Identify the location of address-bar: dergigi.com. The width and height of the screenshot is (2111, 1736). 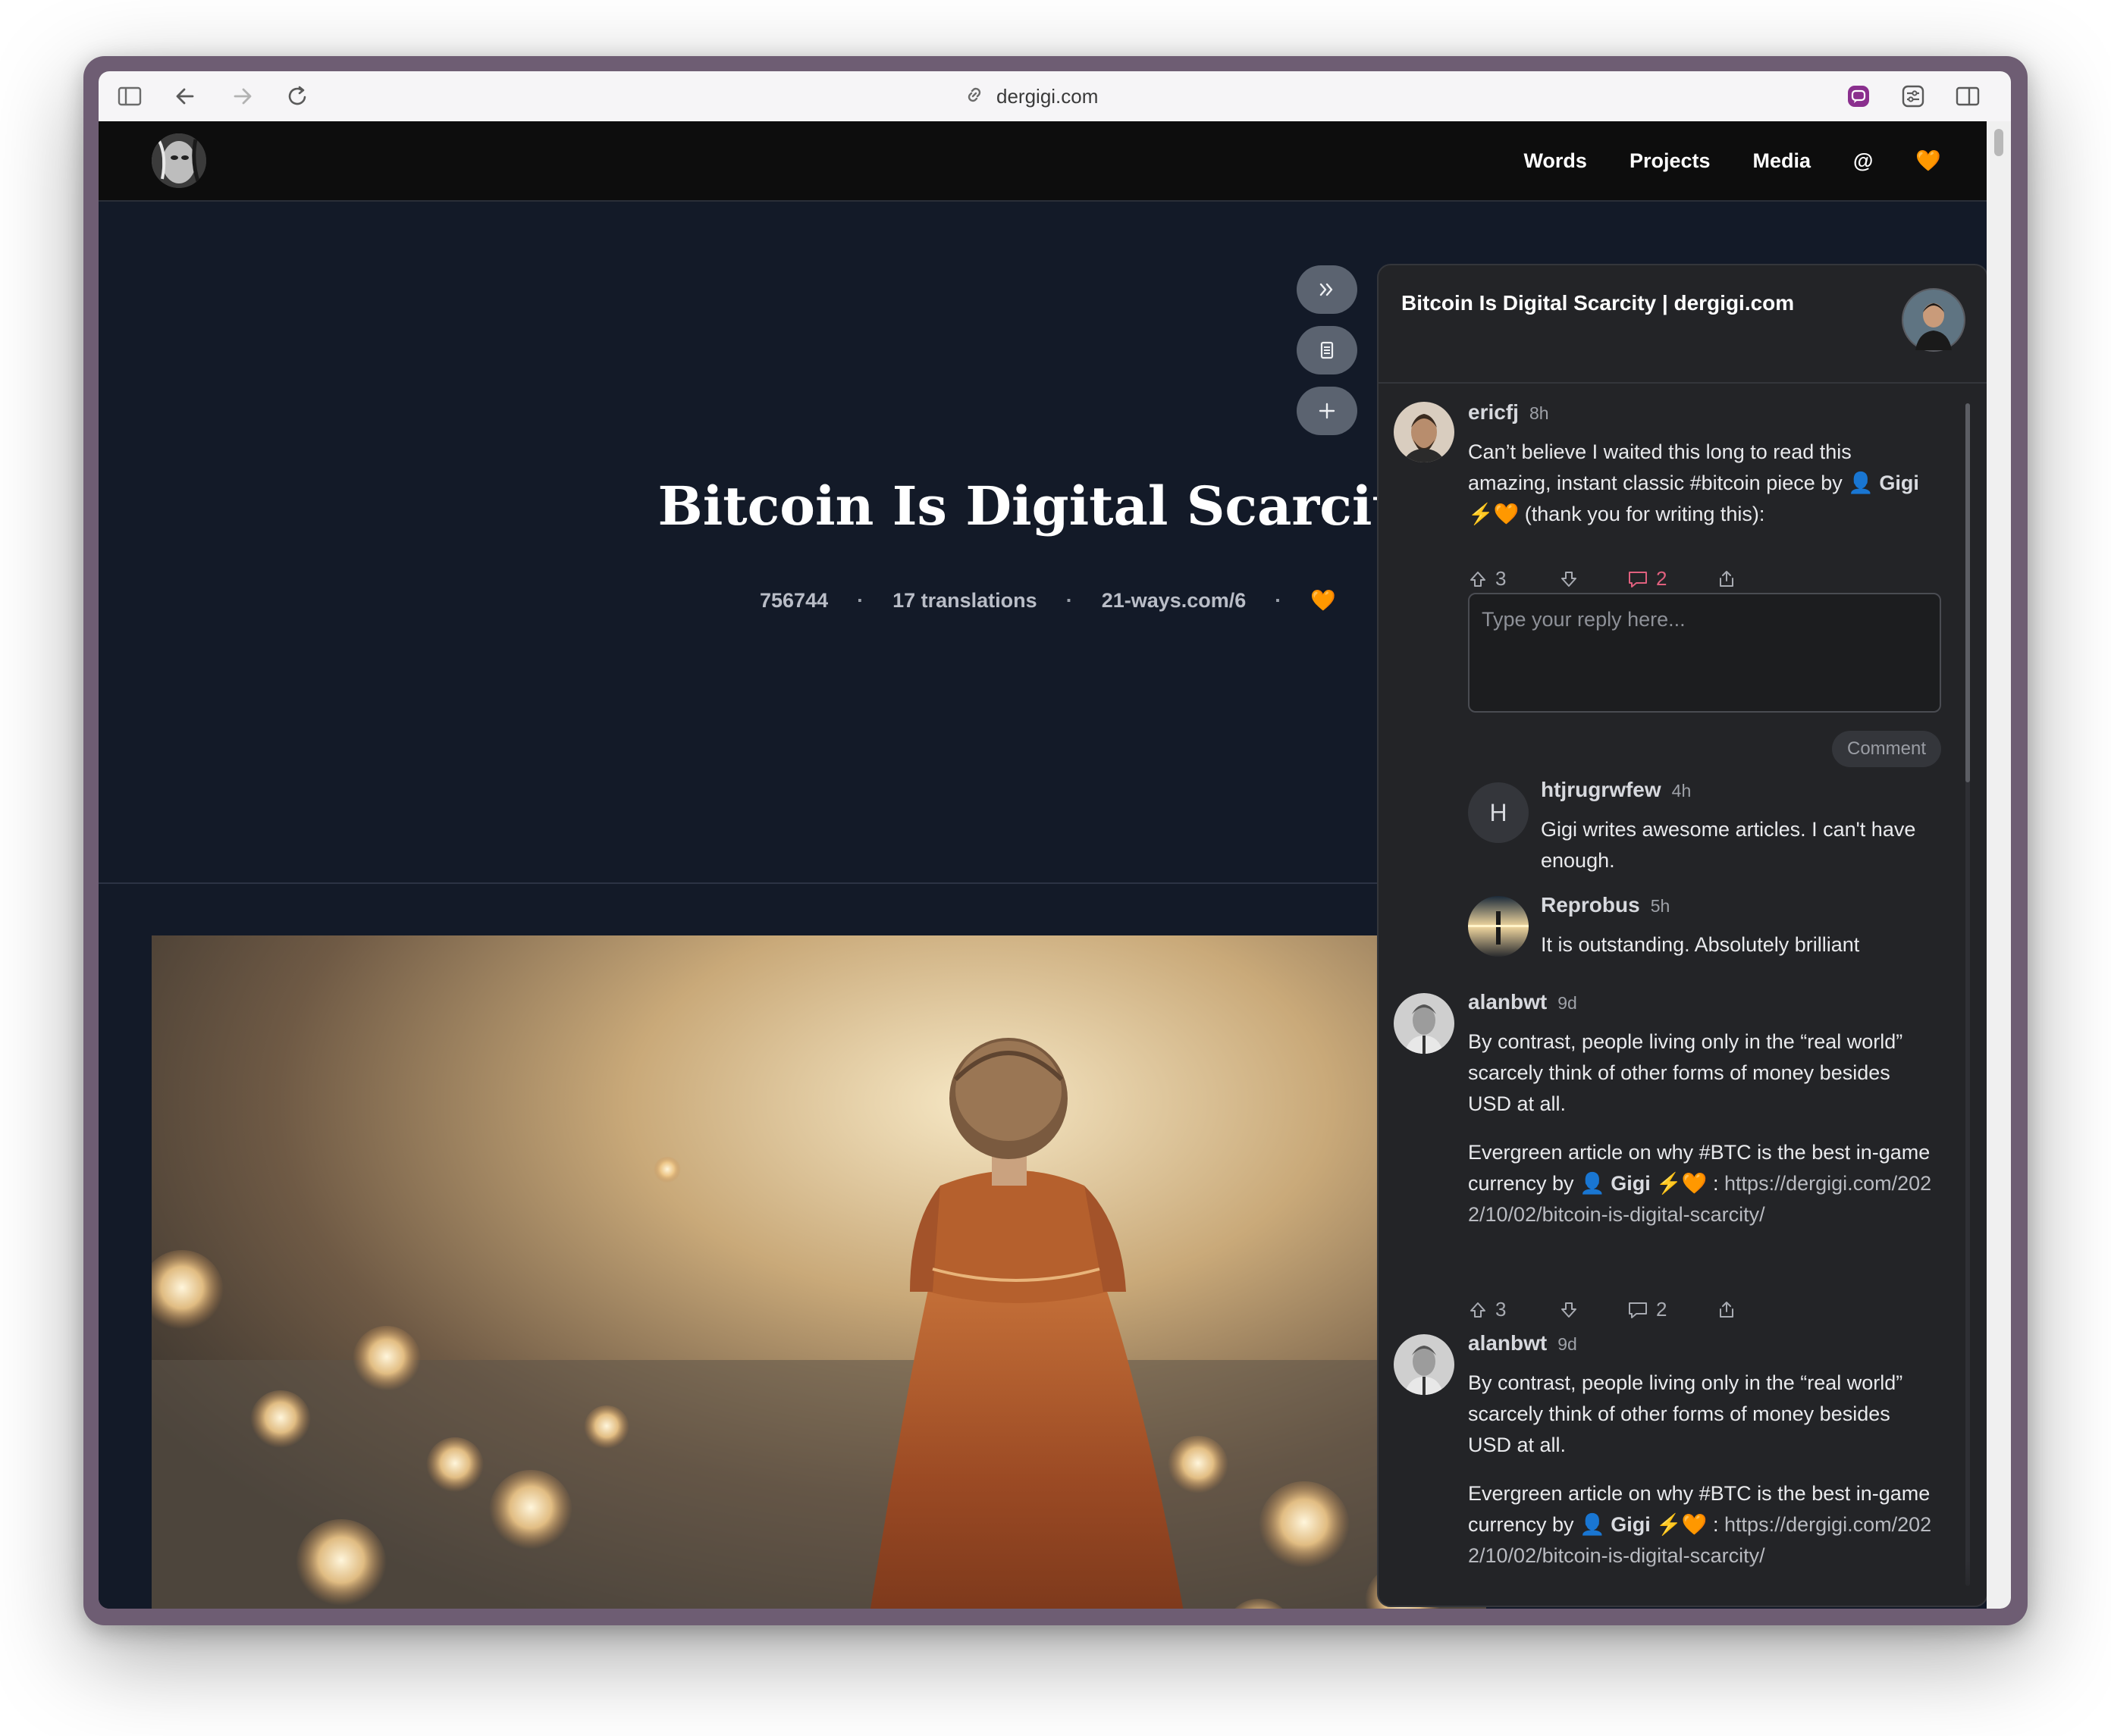
(1030, 96).